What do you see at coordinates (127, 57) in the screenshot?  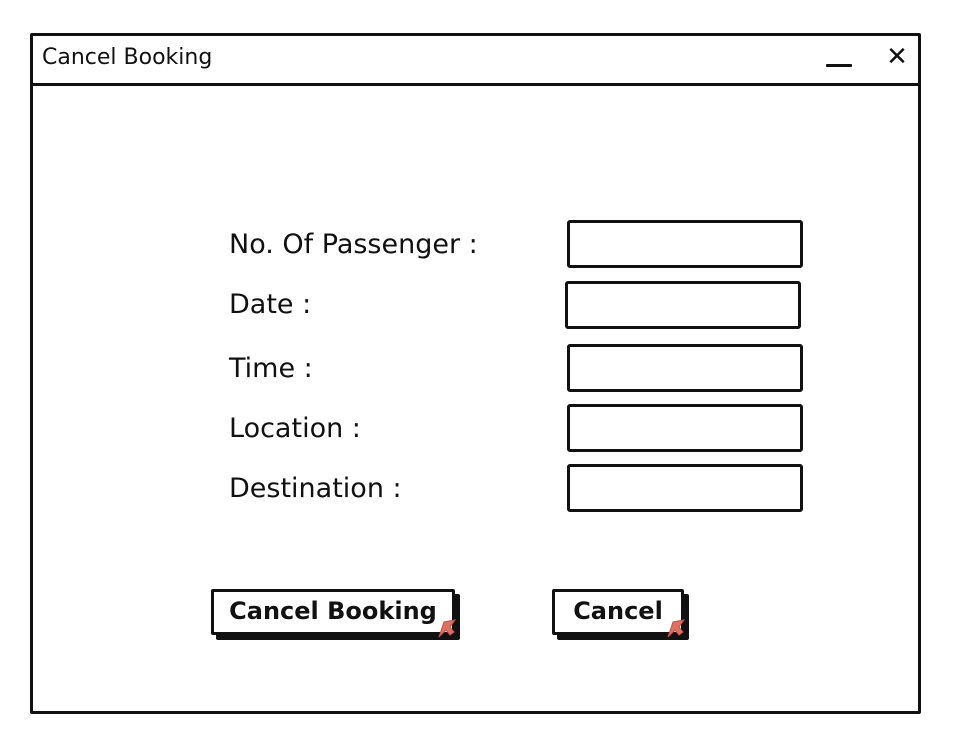 I see `window-title: Cancel Booking` at bounding box center [127, 57].